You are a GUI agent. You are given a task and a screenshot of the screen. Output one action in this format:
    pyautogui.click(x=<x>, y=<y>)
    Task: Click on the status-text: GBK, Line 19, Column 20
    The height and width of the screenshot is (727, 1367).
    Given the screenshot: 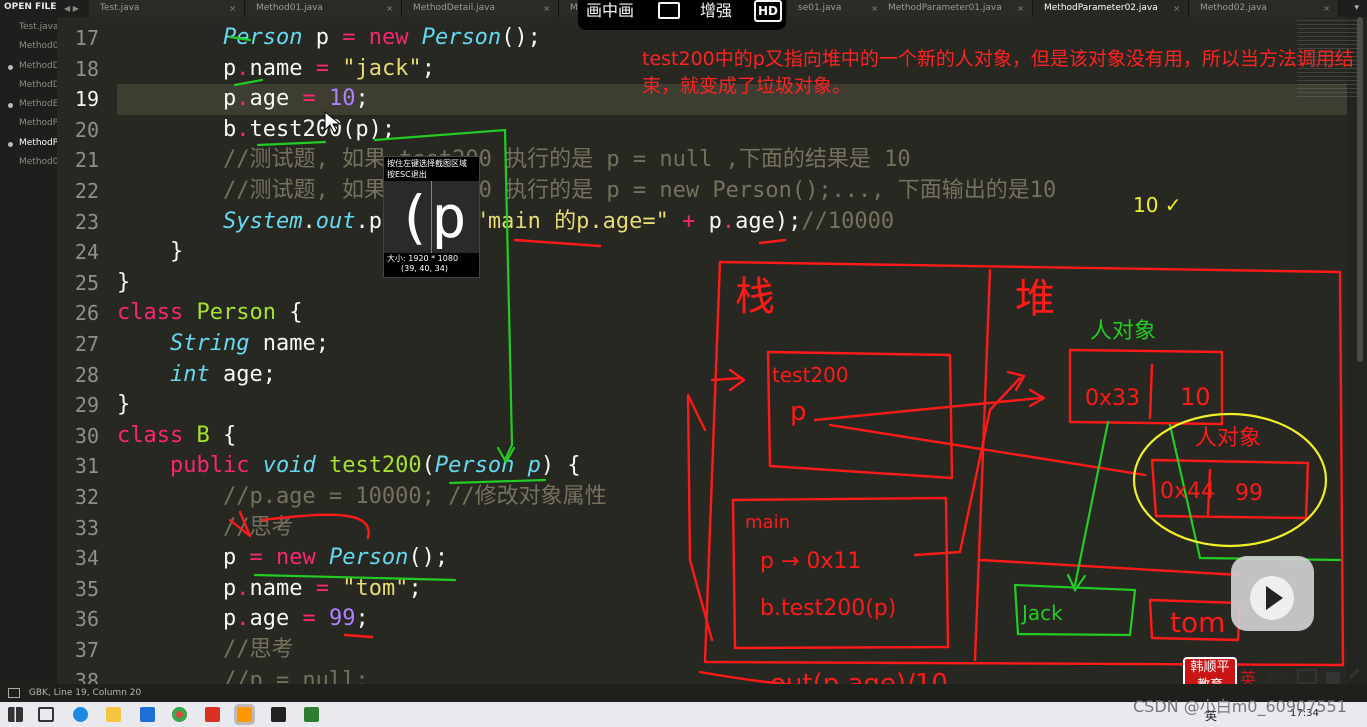 What is the action you would take?
    pyautogui.click(x=85, y=693)
    